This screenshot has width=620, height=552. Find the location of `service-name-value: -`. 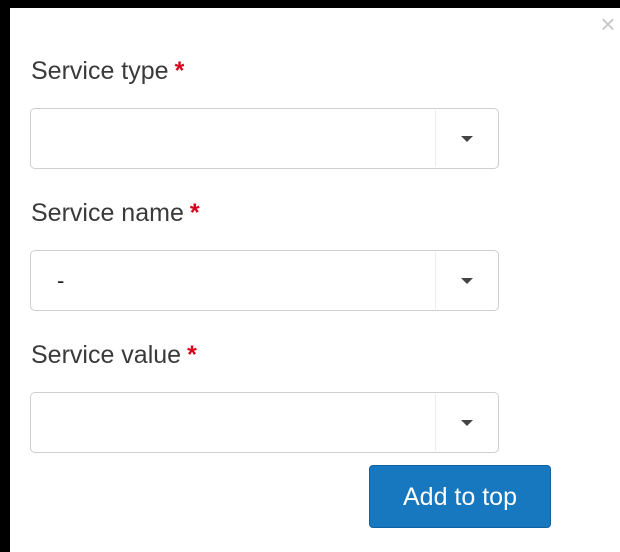

service-name-value: - is located at coordinates (61, 280).